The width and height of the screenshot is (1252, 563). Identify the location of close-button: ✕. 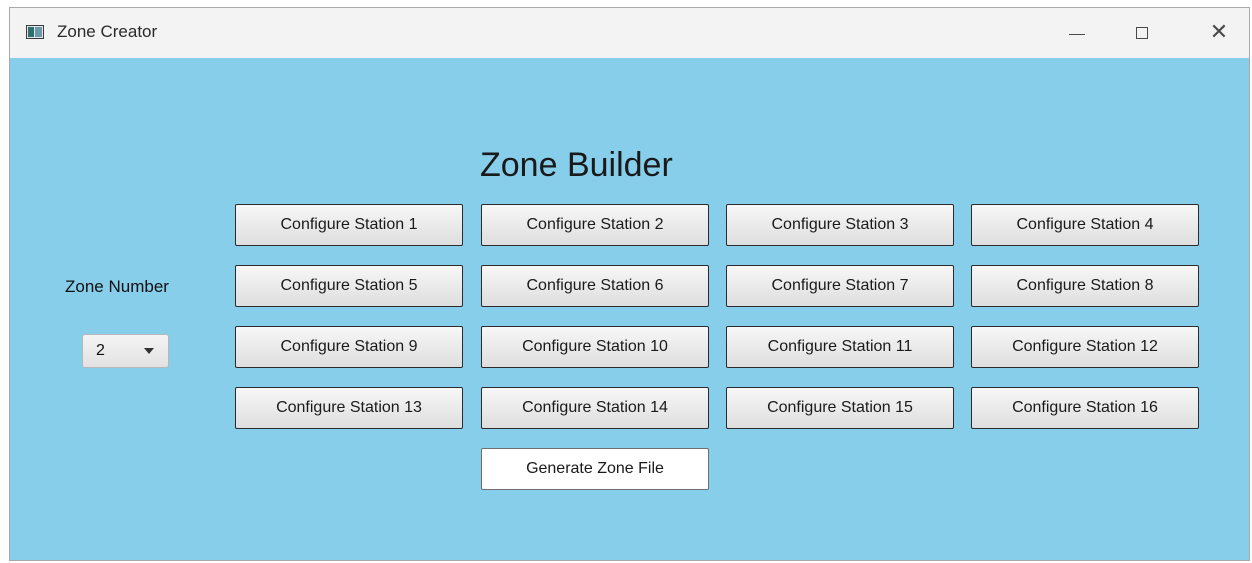
(1219, 33).